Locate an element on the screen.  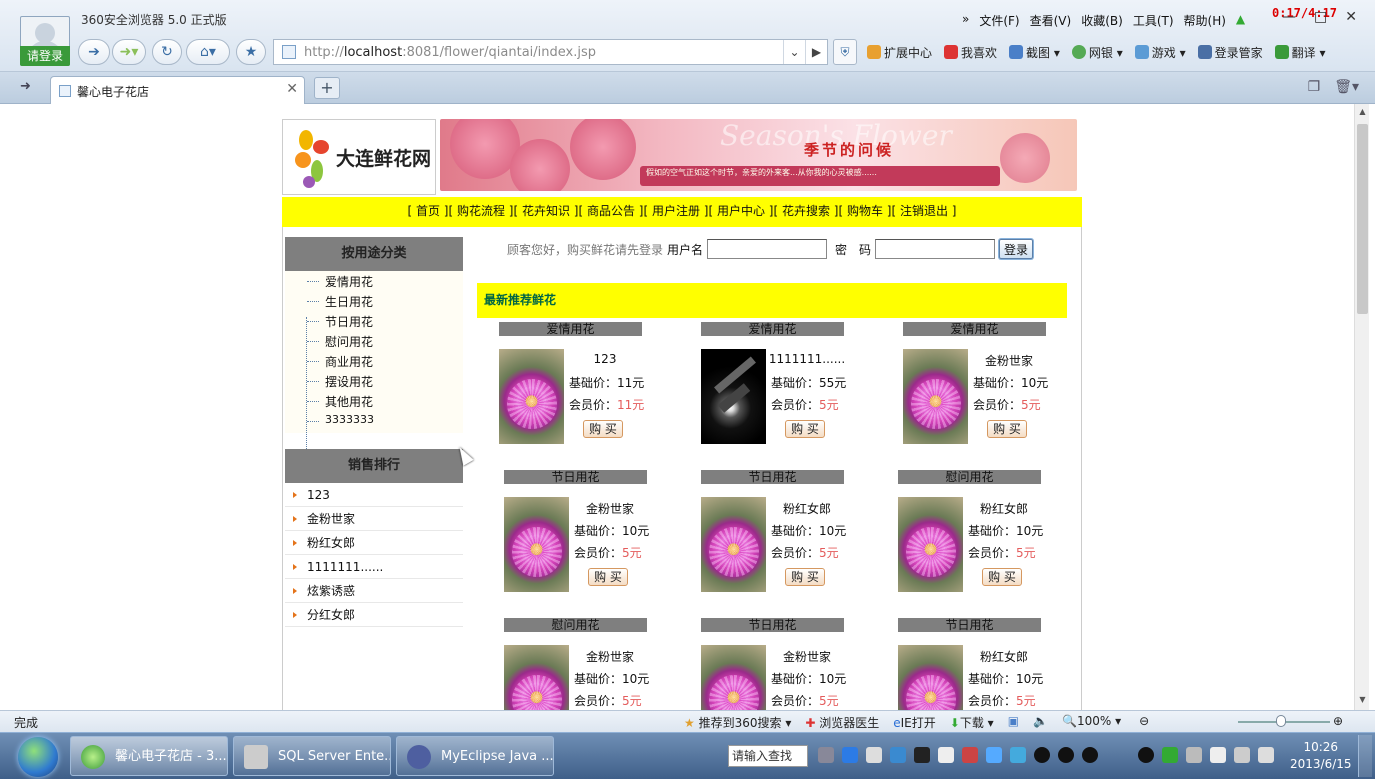
forward-button: ➜▾ is located at coordinates (129, 52).